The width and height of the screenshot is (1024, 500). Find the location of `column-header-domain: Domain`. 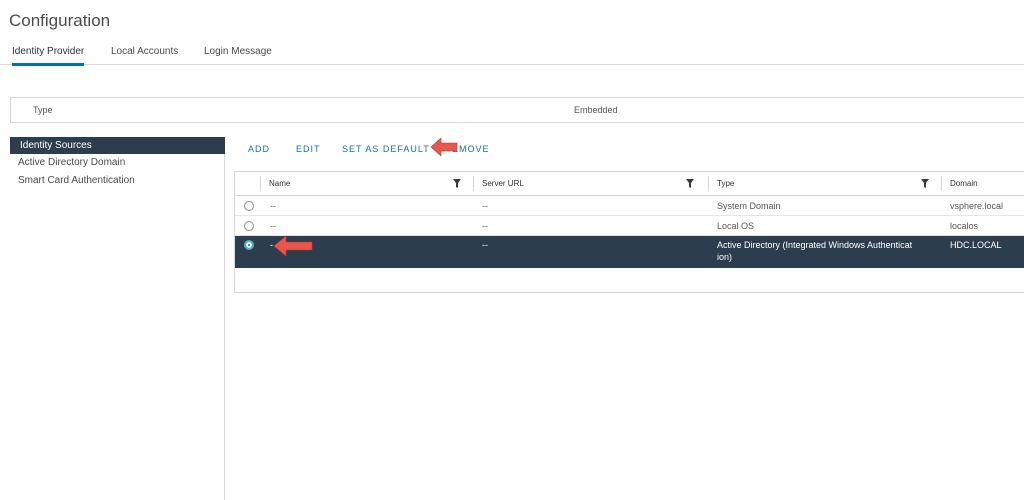

column-header-domain: Domain is located at coordinates (983, 183).